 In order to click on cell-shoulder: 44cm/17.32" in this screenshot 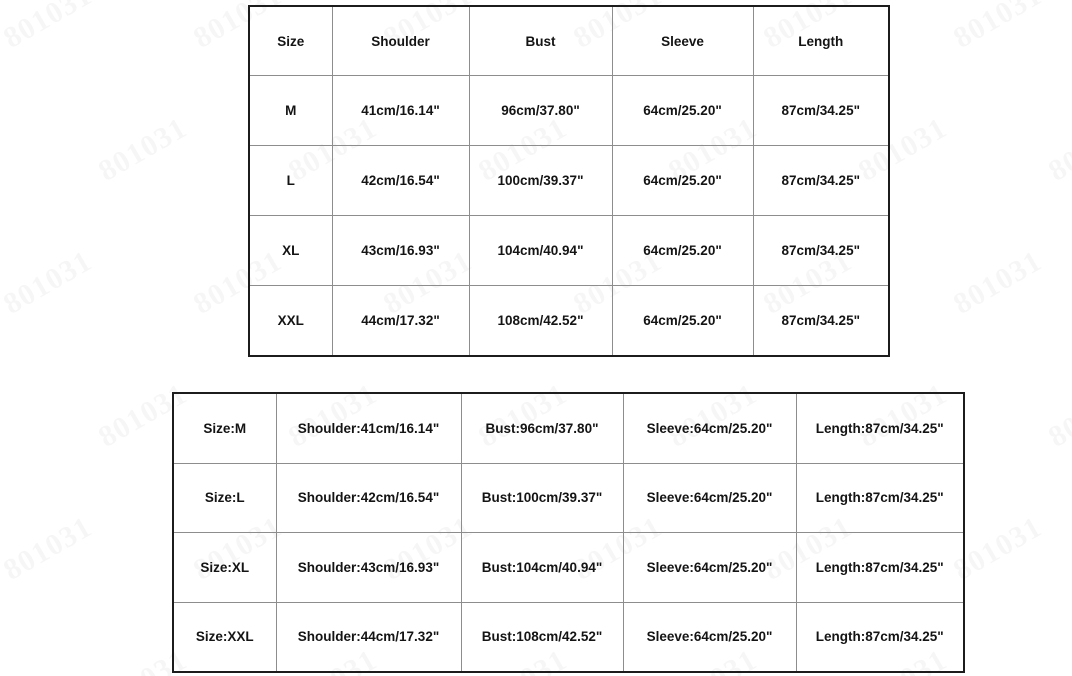, I will do `click(400, 321)`.